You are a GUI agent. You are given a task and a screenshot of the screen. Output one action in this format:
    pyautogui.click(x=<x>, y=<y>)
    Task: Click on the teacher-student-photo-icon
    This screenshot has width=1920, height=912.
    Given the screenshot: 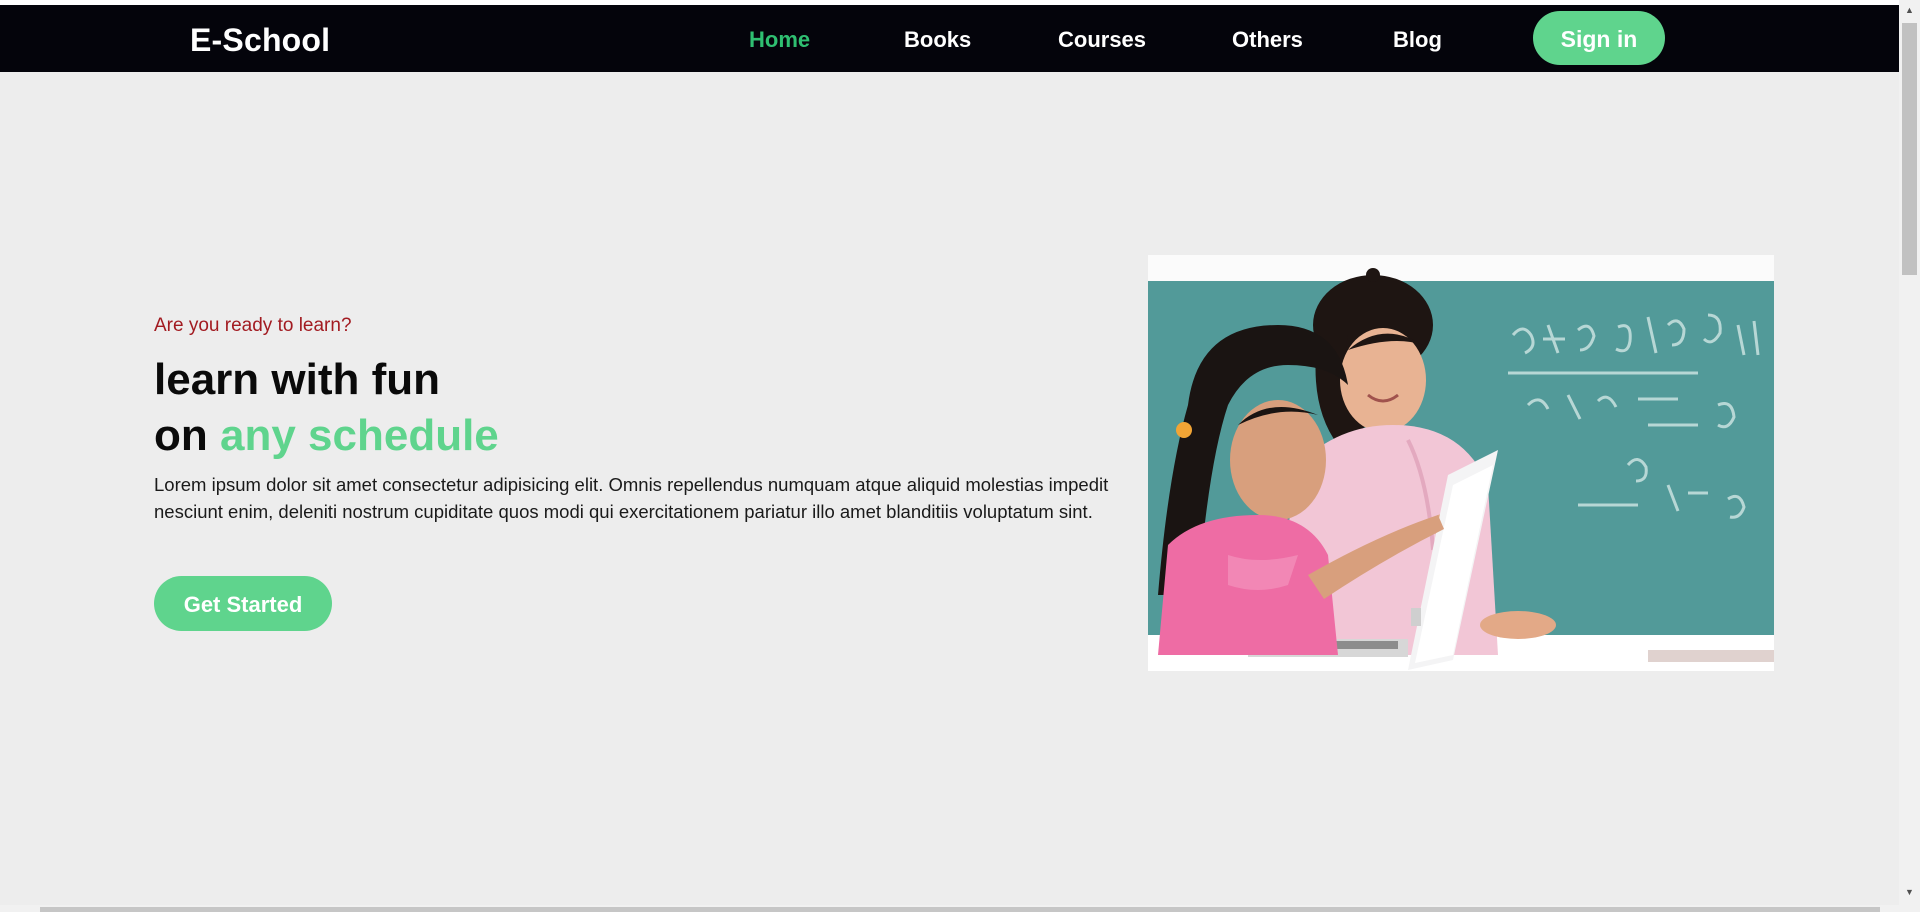 What is the action you would take?
    pyautogui.click(x=1461, y=463)
    